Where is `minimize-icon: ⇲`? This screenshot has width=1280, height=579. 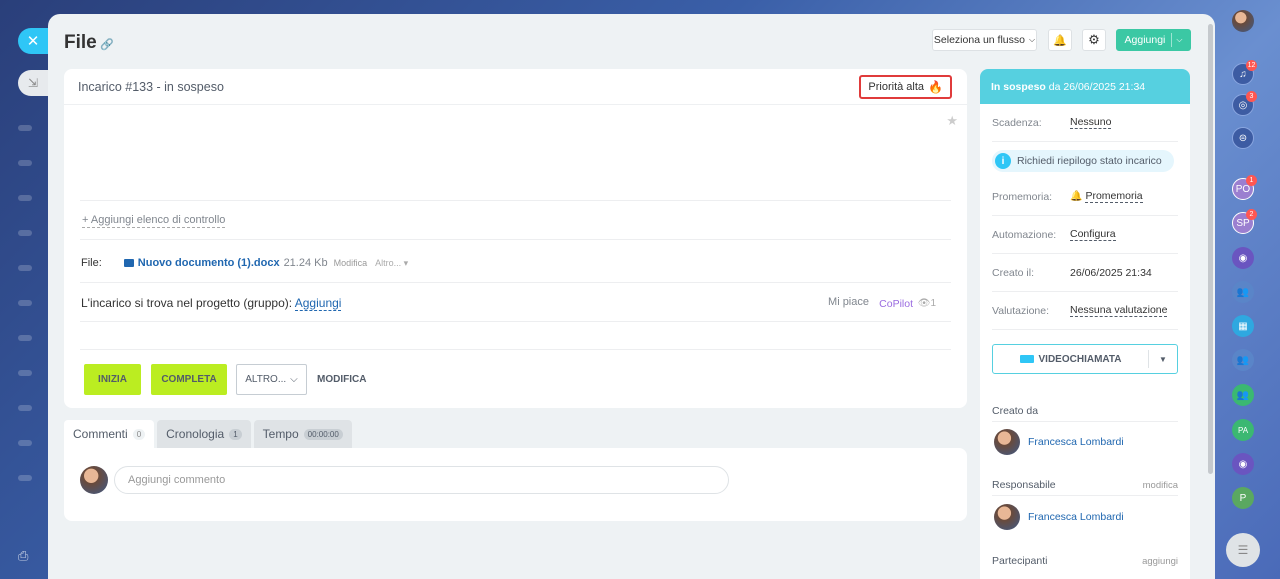
minimize-icon: ⇲ is located at coordinates (33, 83).